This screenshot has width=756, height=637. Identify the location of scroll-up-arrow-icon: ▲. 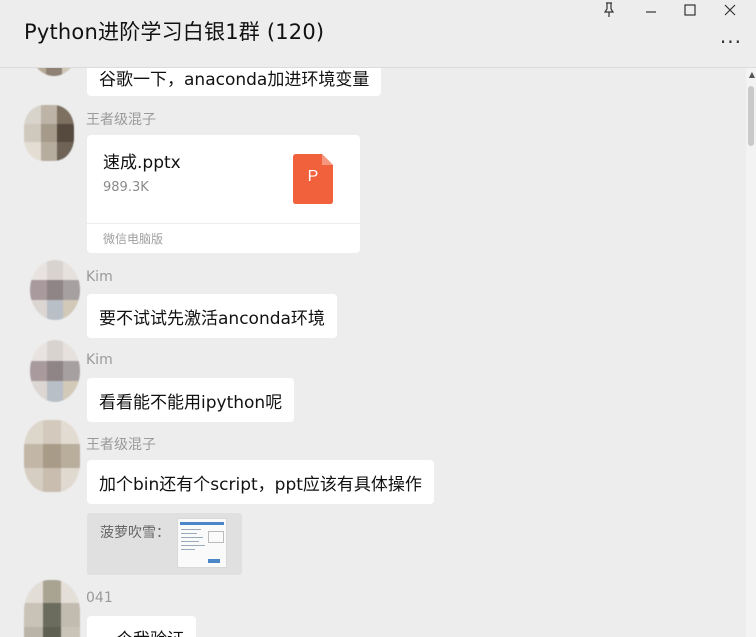
(752, 74).